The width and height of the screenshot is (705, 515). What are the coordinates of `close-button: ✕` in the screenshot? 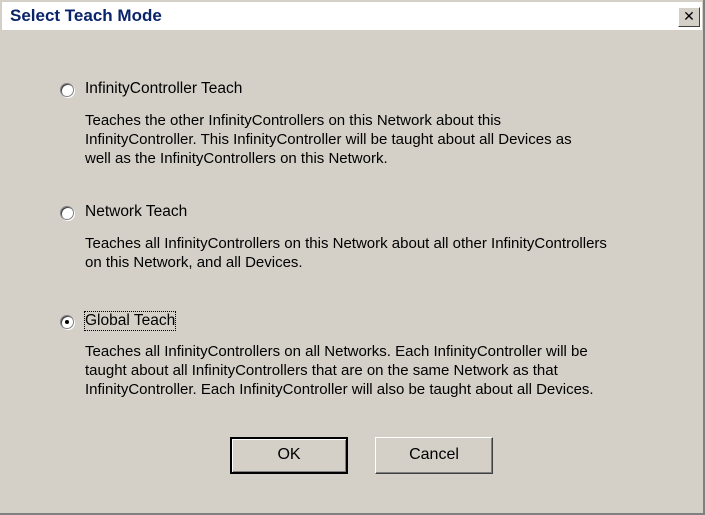 It's located at (689, 17).